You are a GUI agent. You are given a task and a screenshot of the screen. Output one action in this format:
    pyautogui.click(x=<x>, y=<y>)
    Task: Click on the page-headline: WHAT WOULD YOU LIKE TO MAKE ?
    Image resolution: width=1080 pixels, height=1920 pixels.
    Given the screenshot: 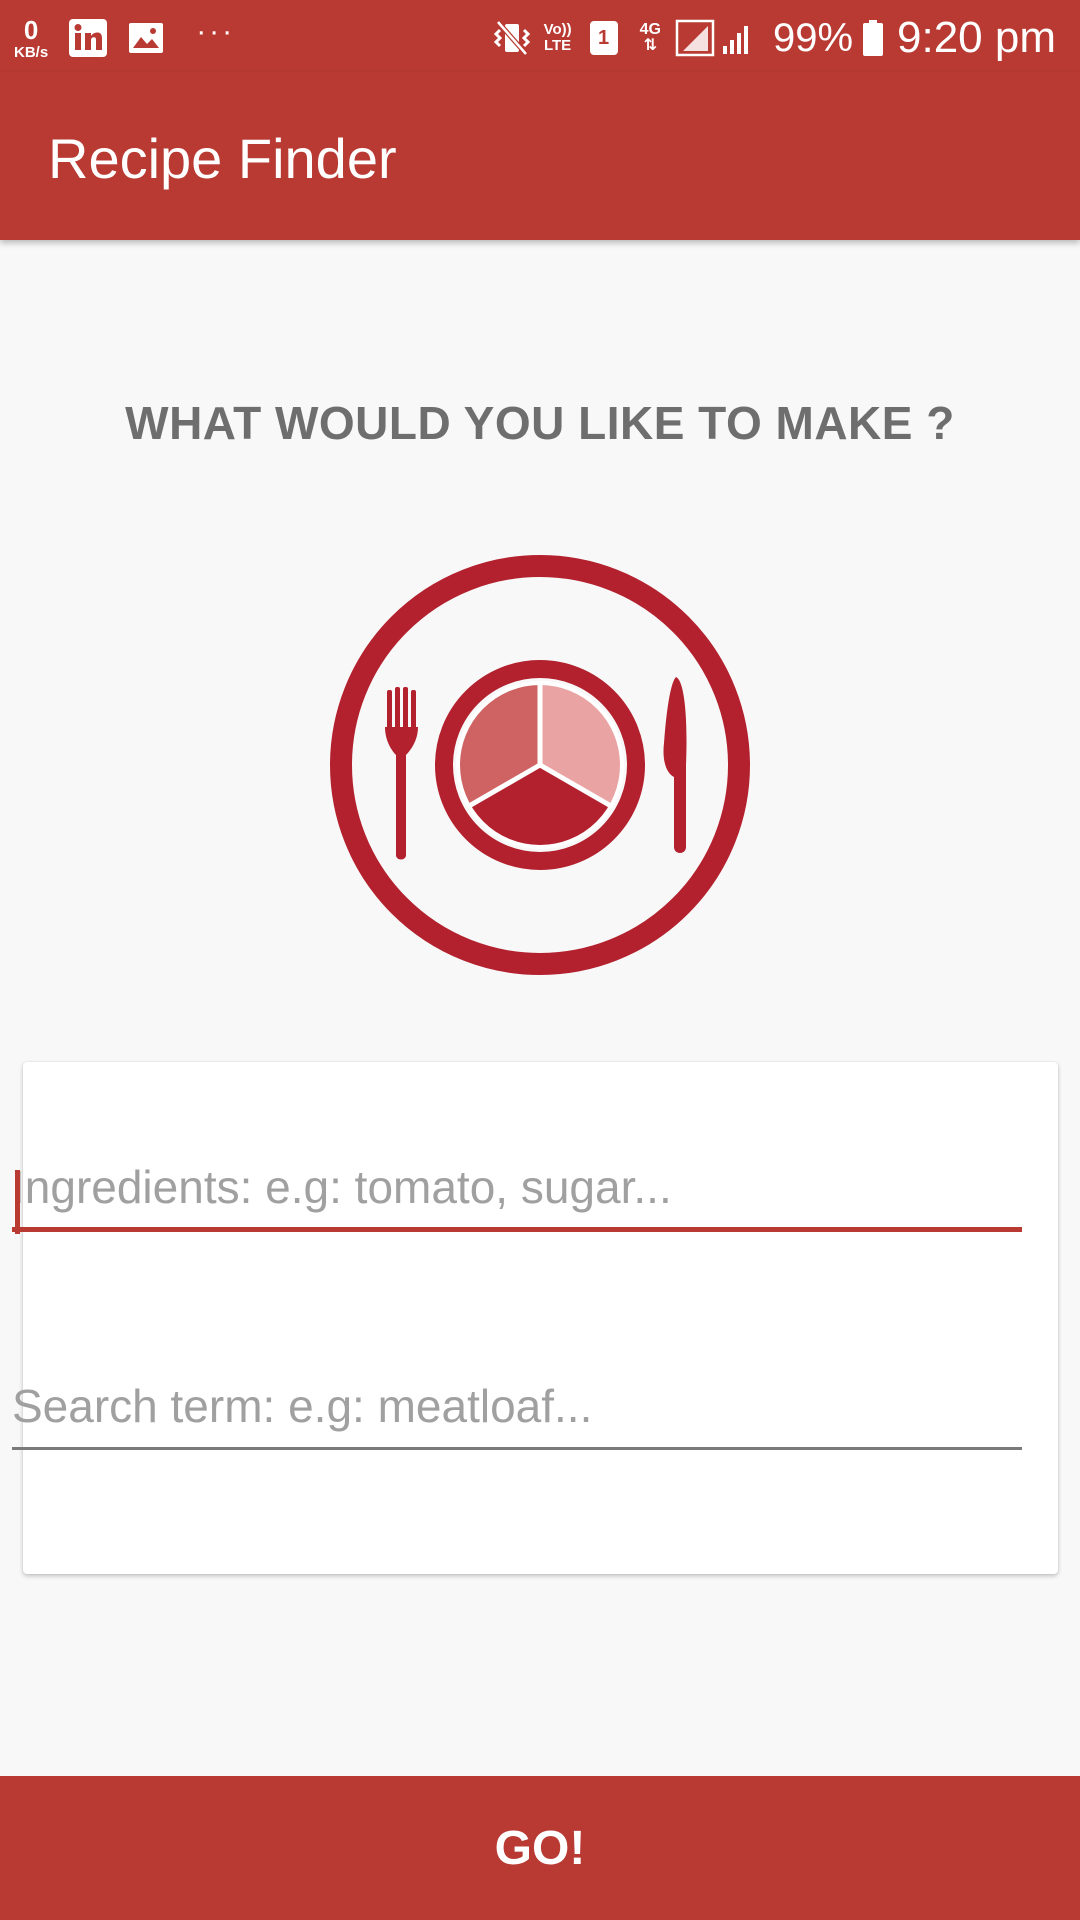 What is the action you would take?
    pyautogui.click(x=540, y=423)
    